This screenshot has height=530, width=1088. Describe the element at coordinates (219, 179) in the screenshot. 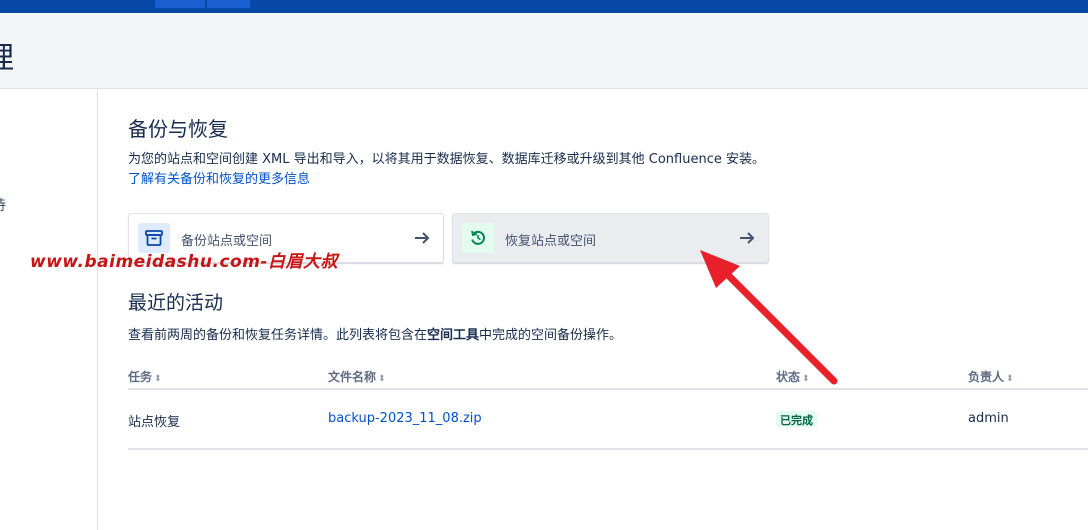

I see `learn-more-link: 了解有关备份和恢复的更多信息` at that location.